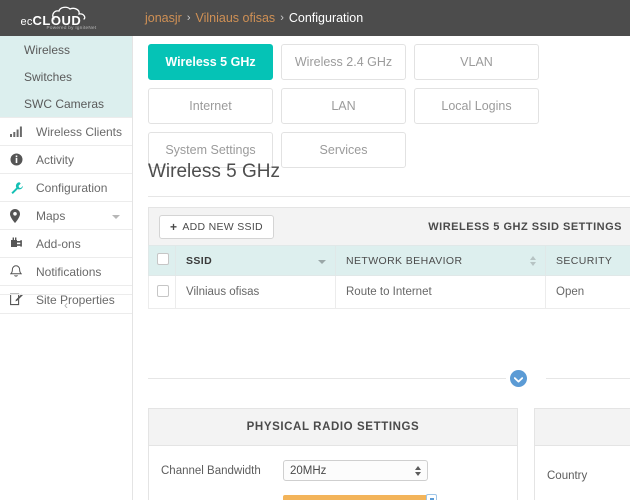  I want to click on add-new-ssid-button: + ADD NEW SSID, so click(216, 226).